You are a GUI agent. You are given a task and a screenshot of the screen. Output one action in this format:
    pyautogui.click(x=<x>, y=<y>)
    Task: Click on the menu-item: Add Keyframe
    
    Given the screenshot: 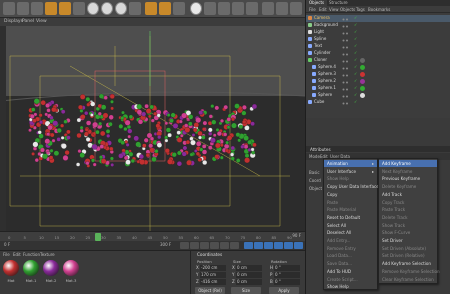 What is the action you would take?
    pyautogui.click(x=408, y=164)
    